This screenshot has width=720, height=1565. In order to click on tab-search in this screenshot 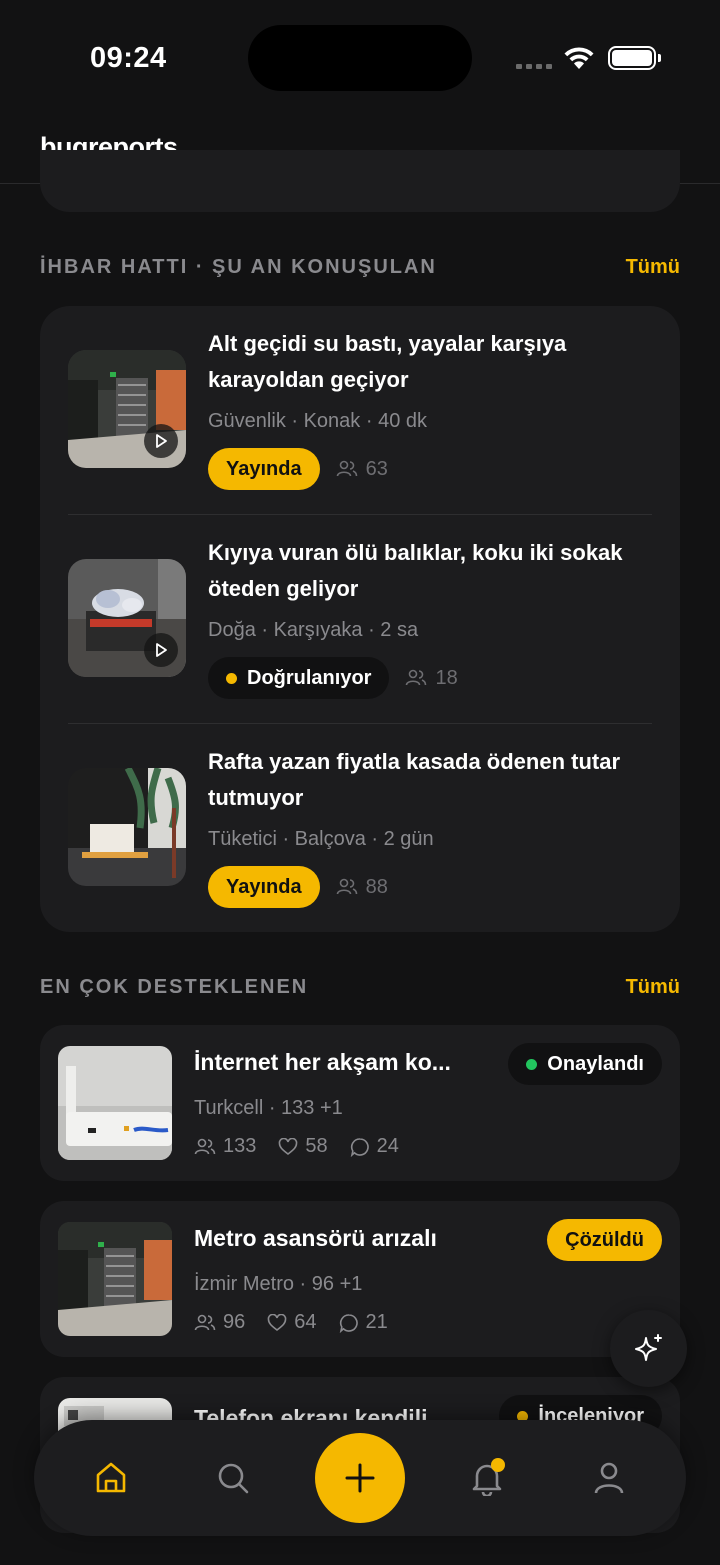, I will do `click(233, 1478)`.